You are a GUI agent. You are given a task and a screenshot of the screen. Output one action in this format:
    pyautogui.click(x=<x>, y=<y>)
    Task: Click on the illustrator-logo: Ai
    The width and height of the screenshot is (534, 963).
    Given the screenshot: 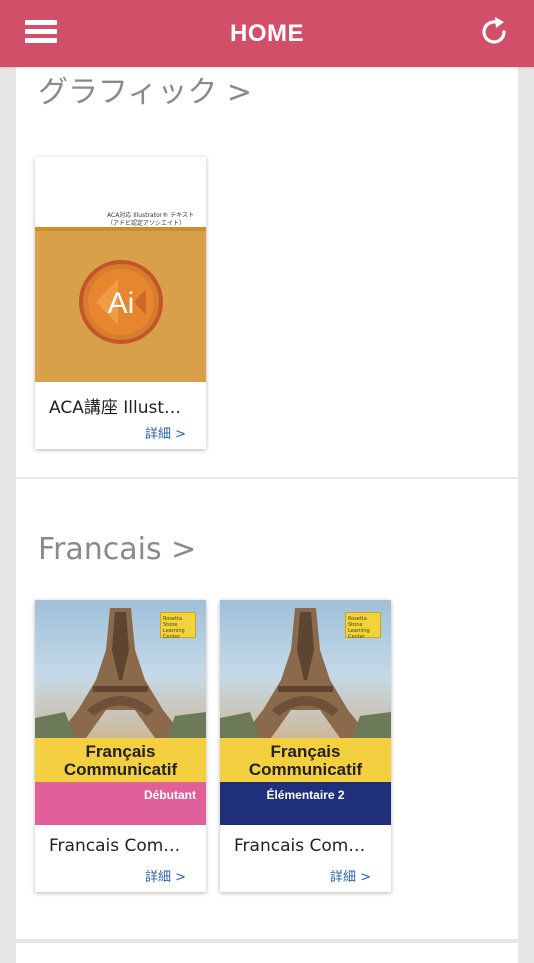 What is the action you would take?
    pyautogui.click(x=121, y=302)
    